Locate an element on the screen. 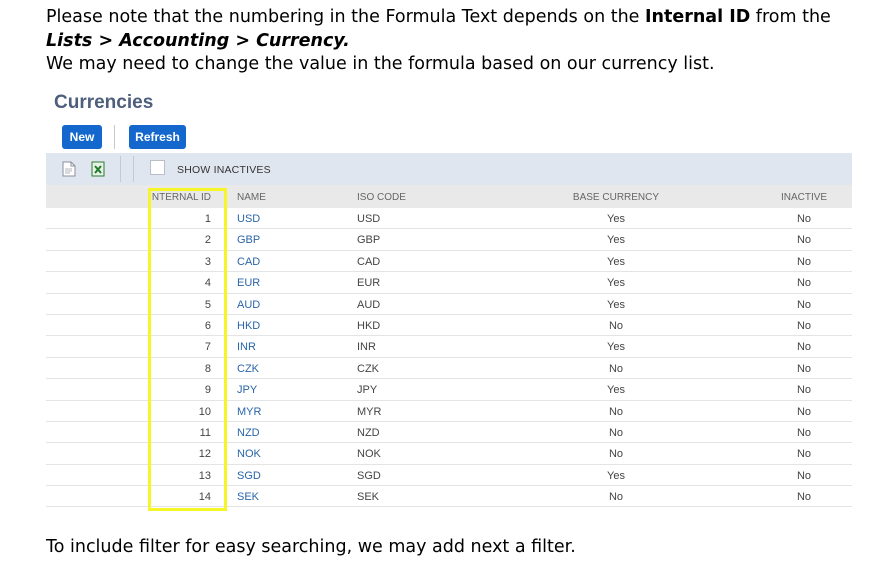 This screenshot has height=567, width=870. cell-internal-id: 6 is located at coordinates (207, 325).